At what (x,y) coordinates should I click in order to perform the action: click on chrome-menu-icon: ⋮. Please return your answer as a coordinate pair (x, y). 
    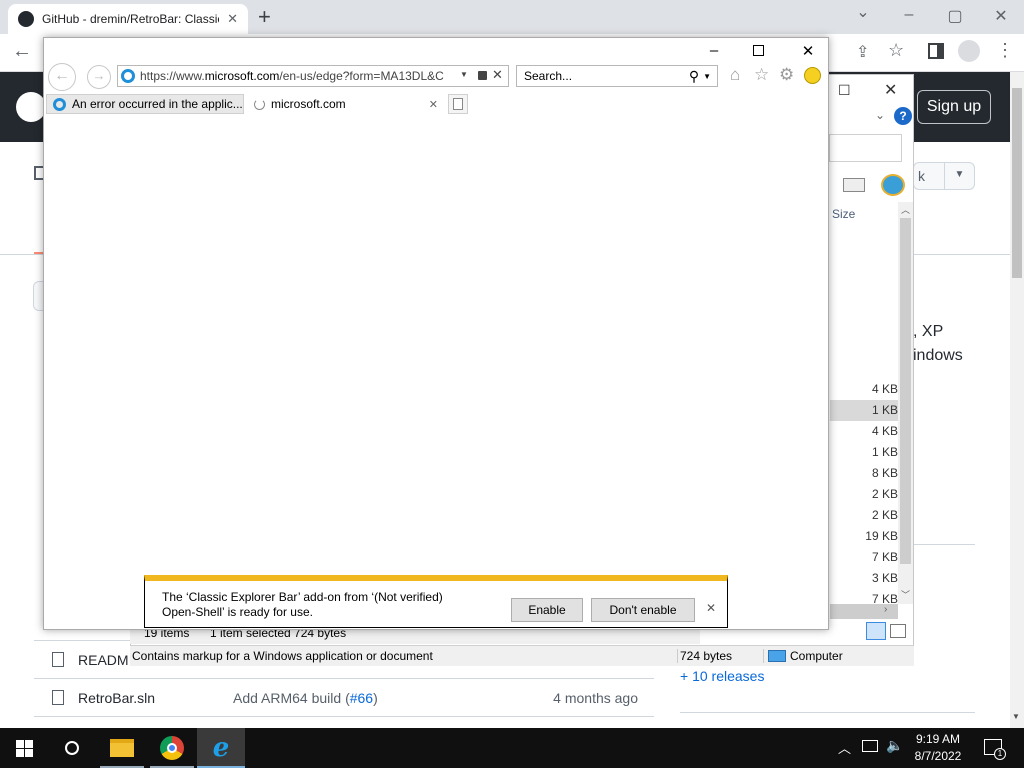
    Looking at the image, I should click on (1005, 50).